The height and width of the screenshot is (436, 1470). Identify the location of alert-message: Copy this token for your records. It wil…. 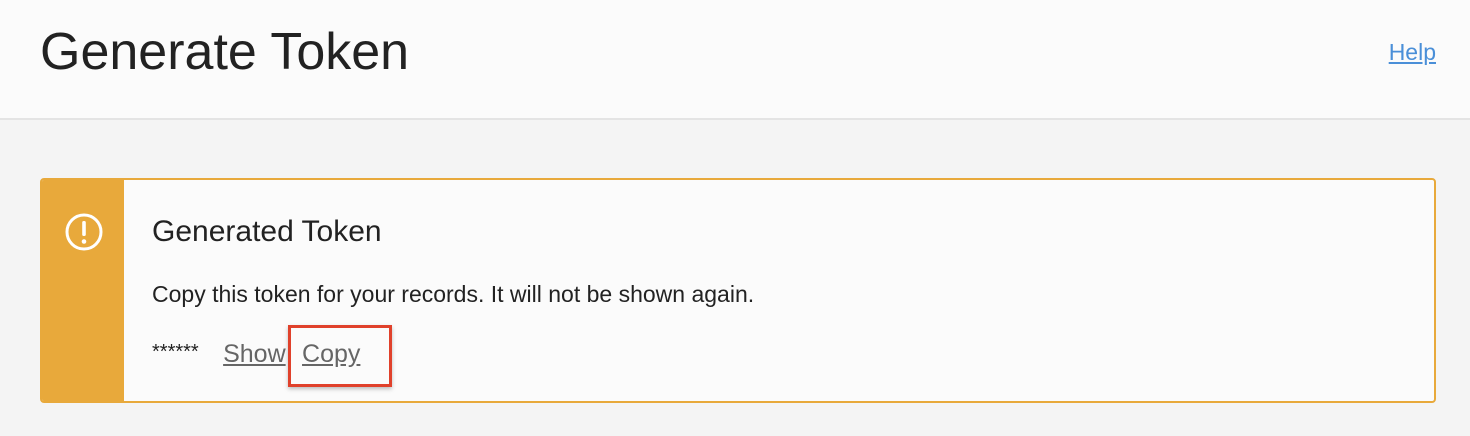
(453, 294).